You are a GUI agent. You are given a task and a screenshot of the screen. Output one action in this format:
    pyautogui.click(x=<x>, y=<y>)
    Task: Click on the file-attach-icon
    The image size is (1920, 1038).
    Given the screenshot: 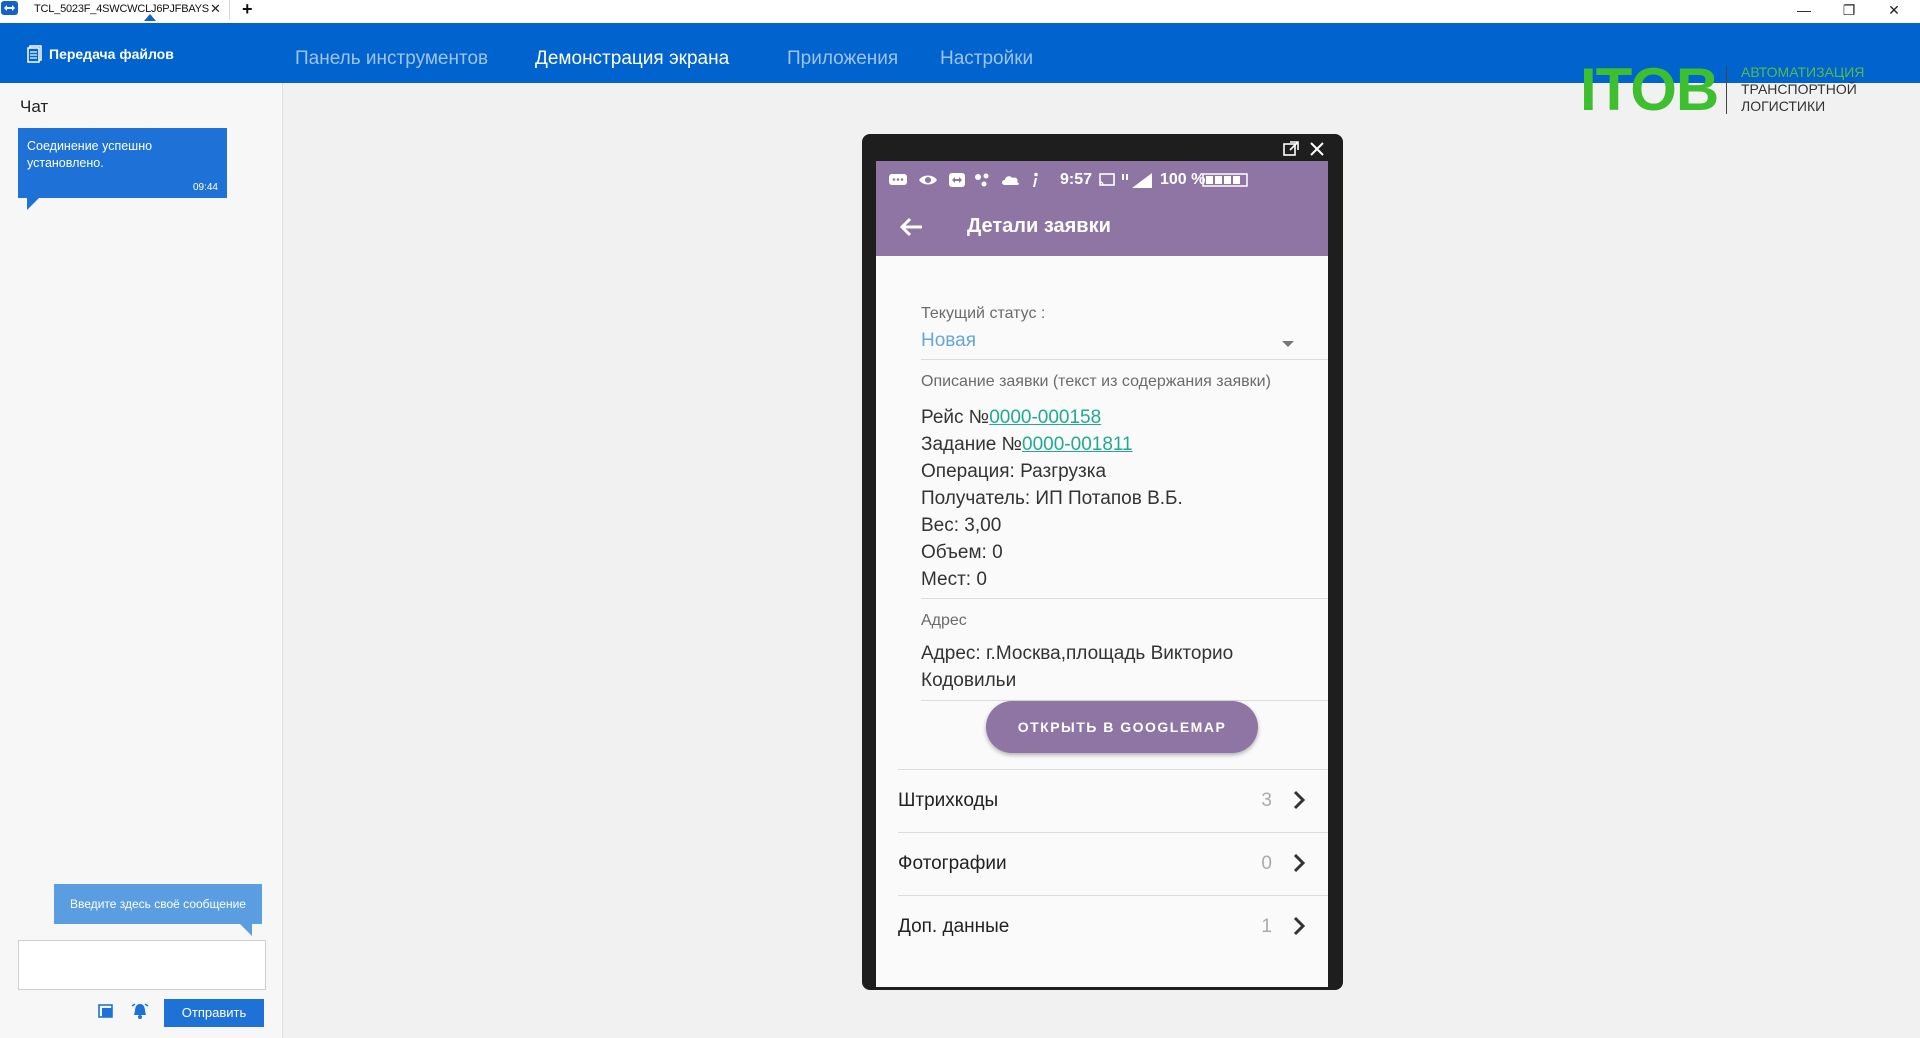 What is the action you would take?
    pyautogui.click(x=106, y=1011)
    